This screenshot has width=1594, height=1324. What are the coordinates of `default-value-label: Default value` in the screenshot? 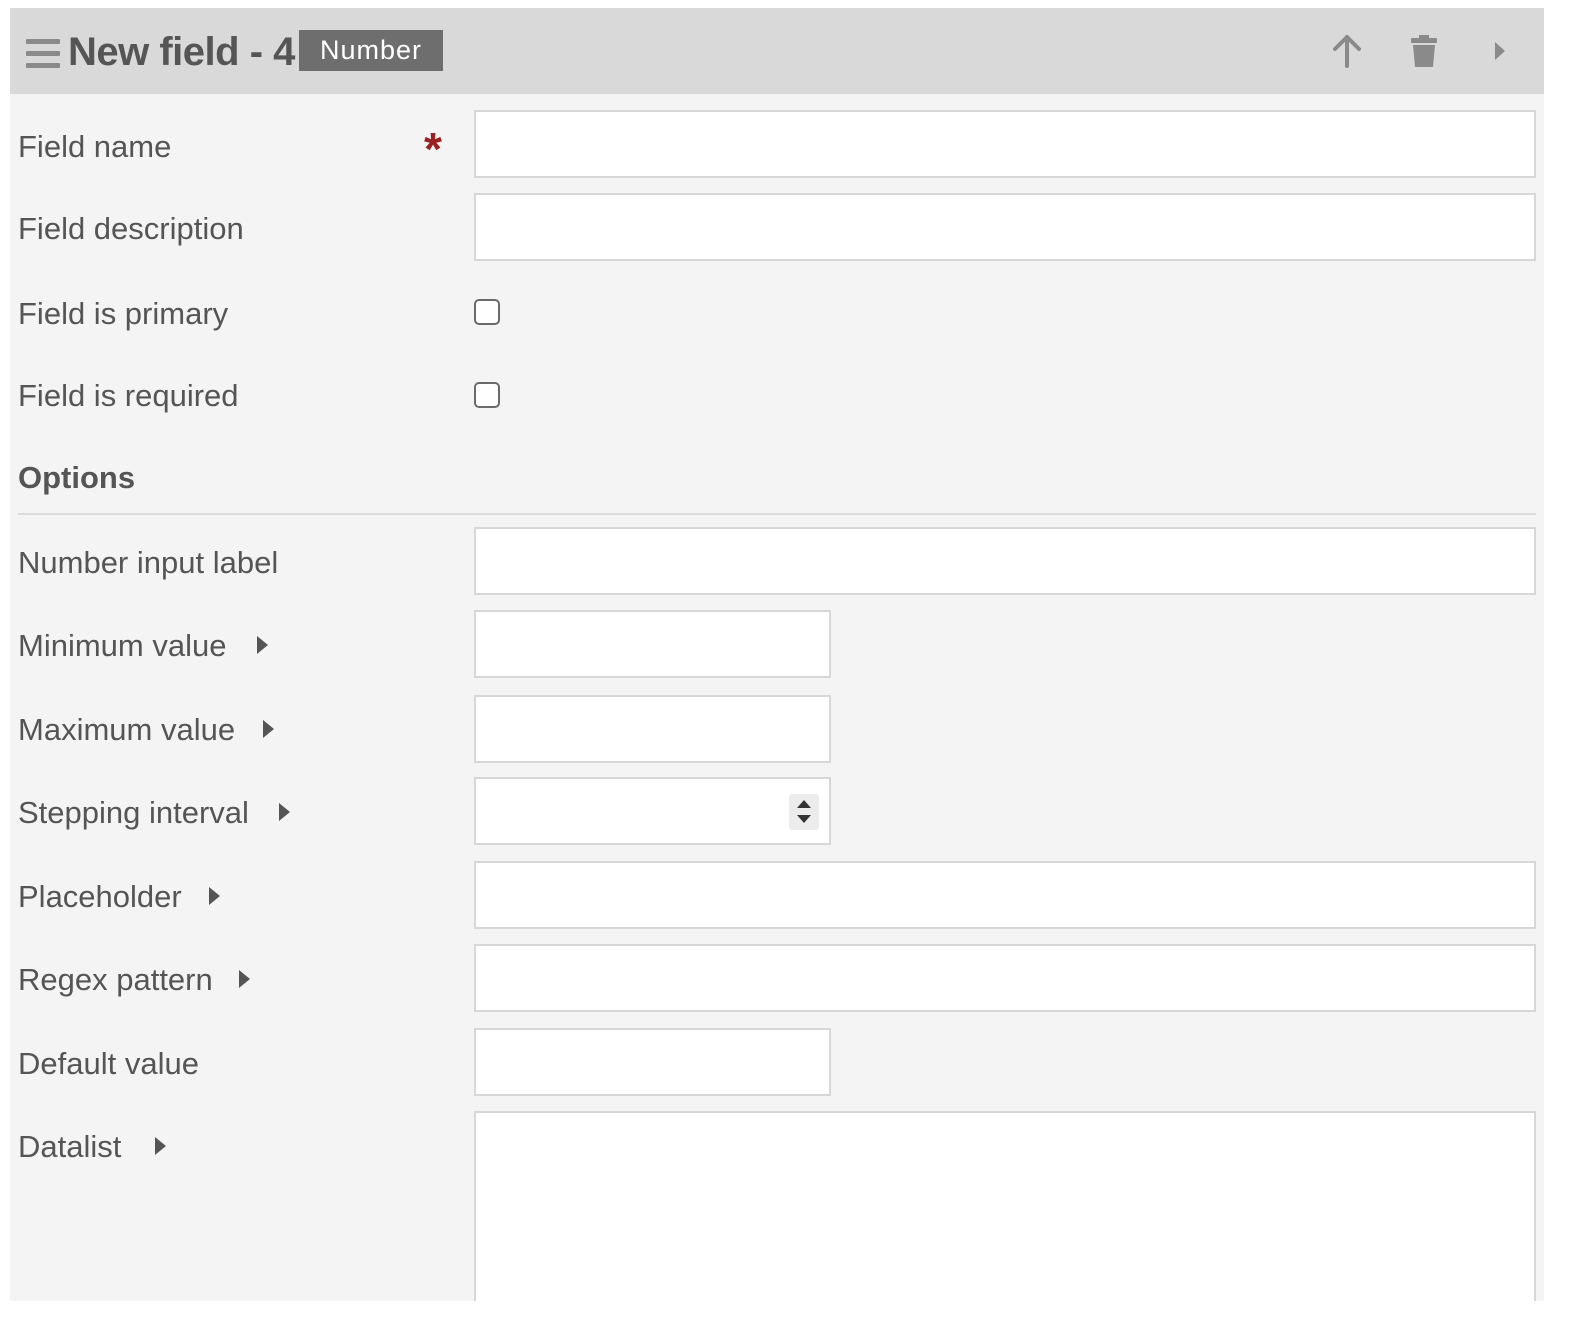 It's located at (108, 1063).